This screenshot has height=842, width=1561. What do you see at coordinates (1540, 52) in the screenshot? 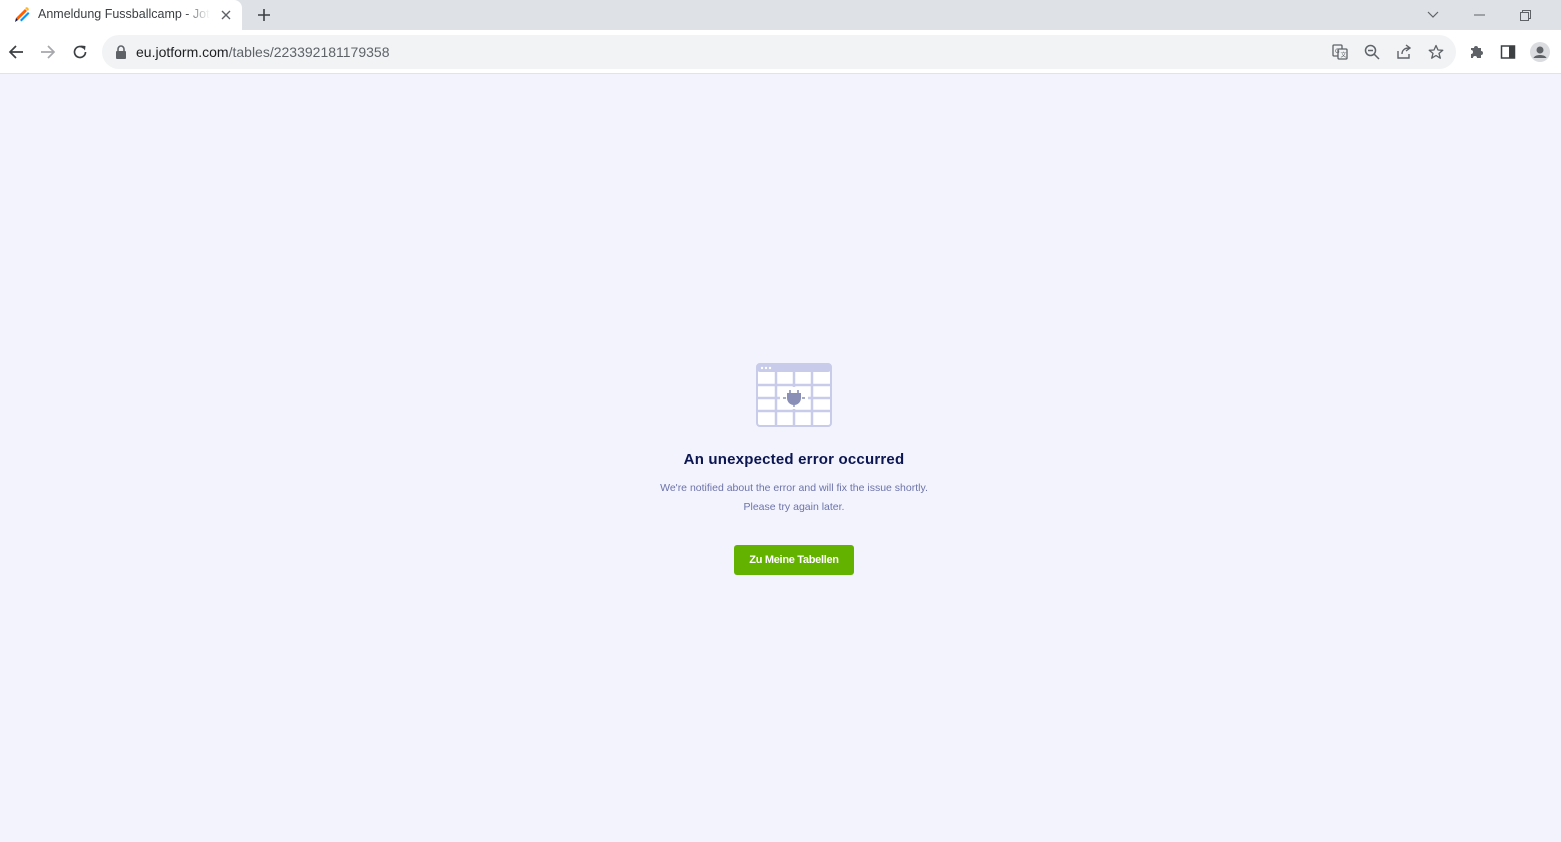
I see `profile-icon` at bounding box center [1540, 52].